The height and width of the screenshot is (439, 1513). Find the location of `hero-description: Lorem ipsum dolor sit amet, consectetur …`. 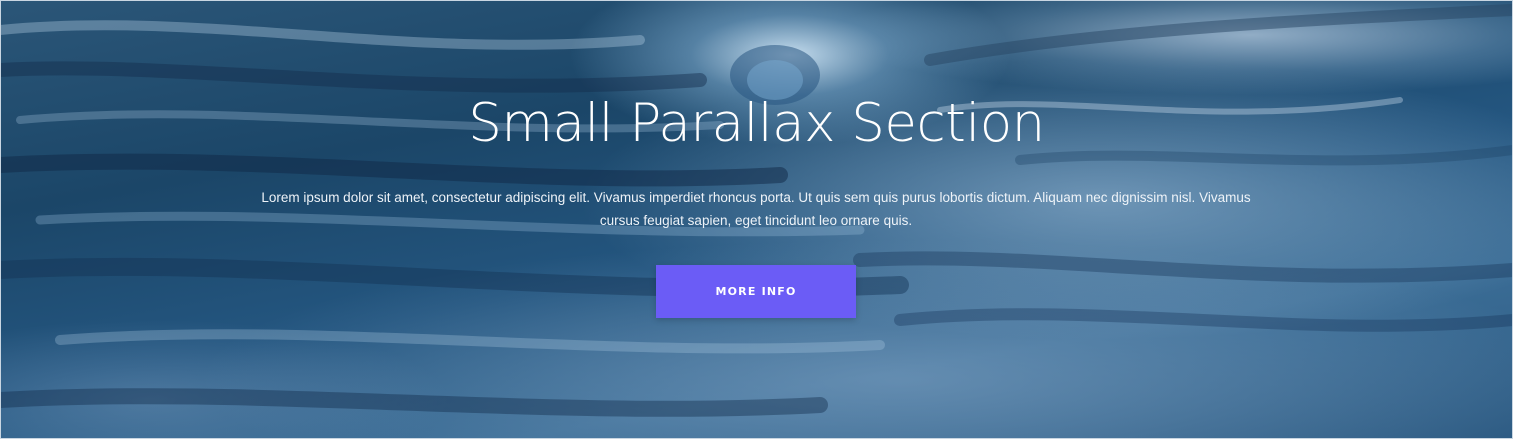

hero-description: Lorem ipsum dolor sit amet, consectetur … is located at coordinates (756, 209).